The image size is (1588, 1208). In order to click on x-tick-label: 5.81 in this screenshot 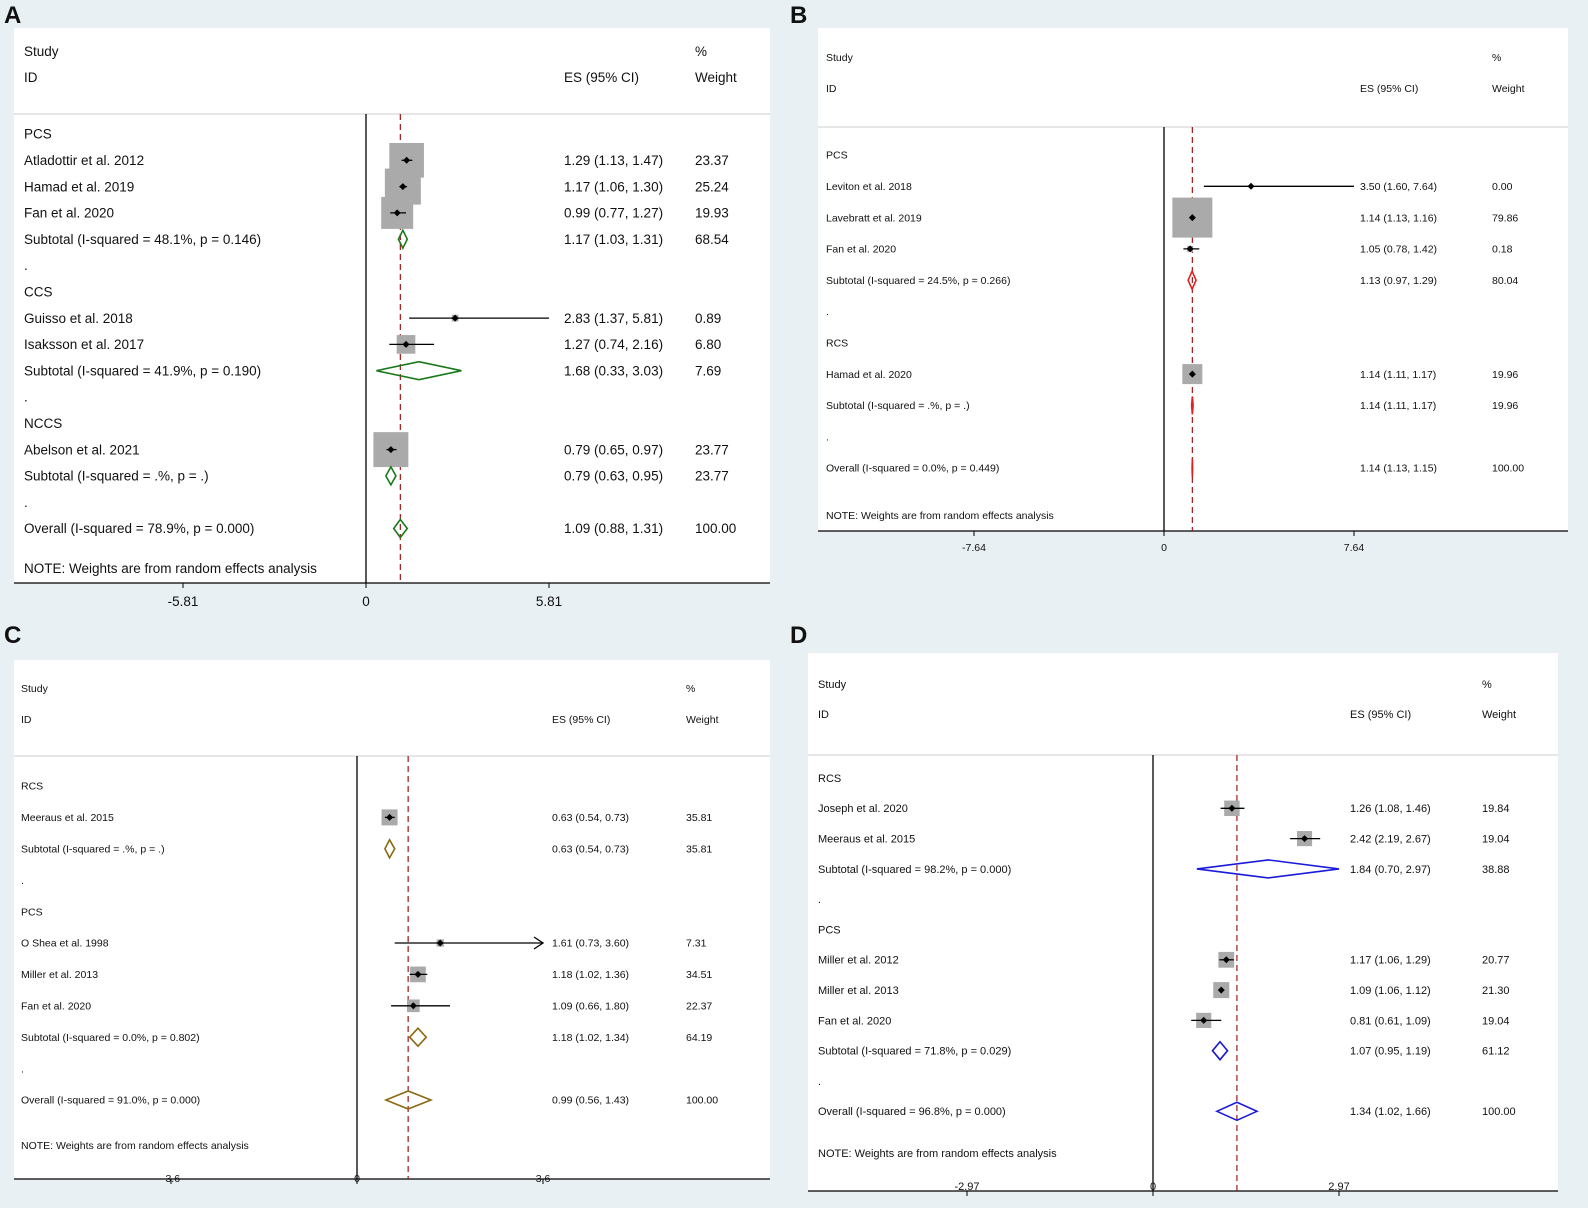, I will do `click(549, 601)`.